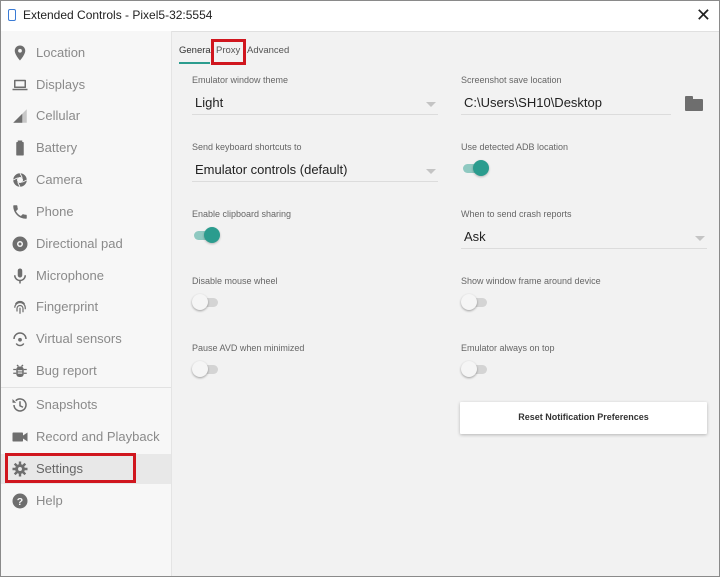 Image resolution: width=720 pixels, height=577 pixels. I want to click on pause-avd-toggle, so click(206, 369).